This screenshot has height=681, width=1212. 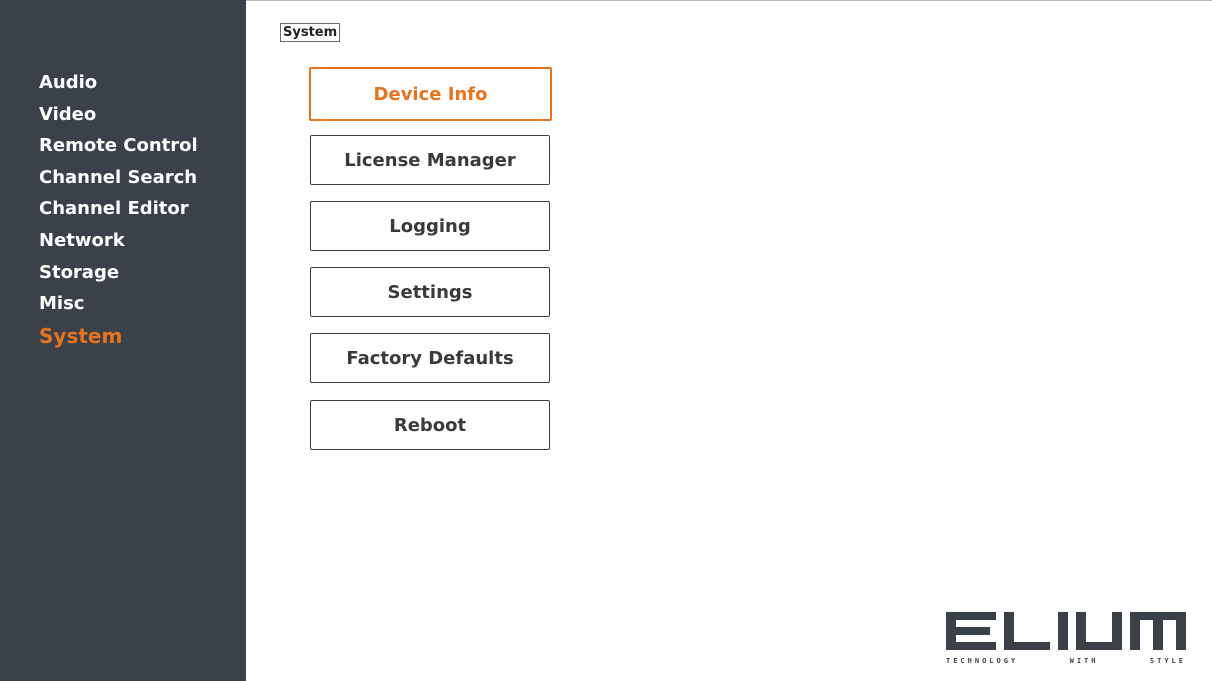 What do you see at coordinates (118, 277) in the screenshot?
I see `sidebar-item-storage: Storage` at bounding box center [118, 277].